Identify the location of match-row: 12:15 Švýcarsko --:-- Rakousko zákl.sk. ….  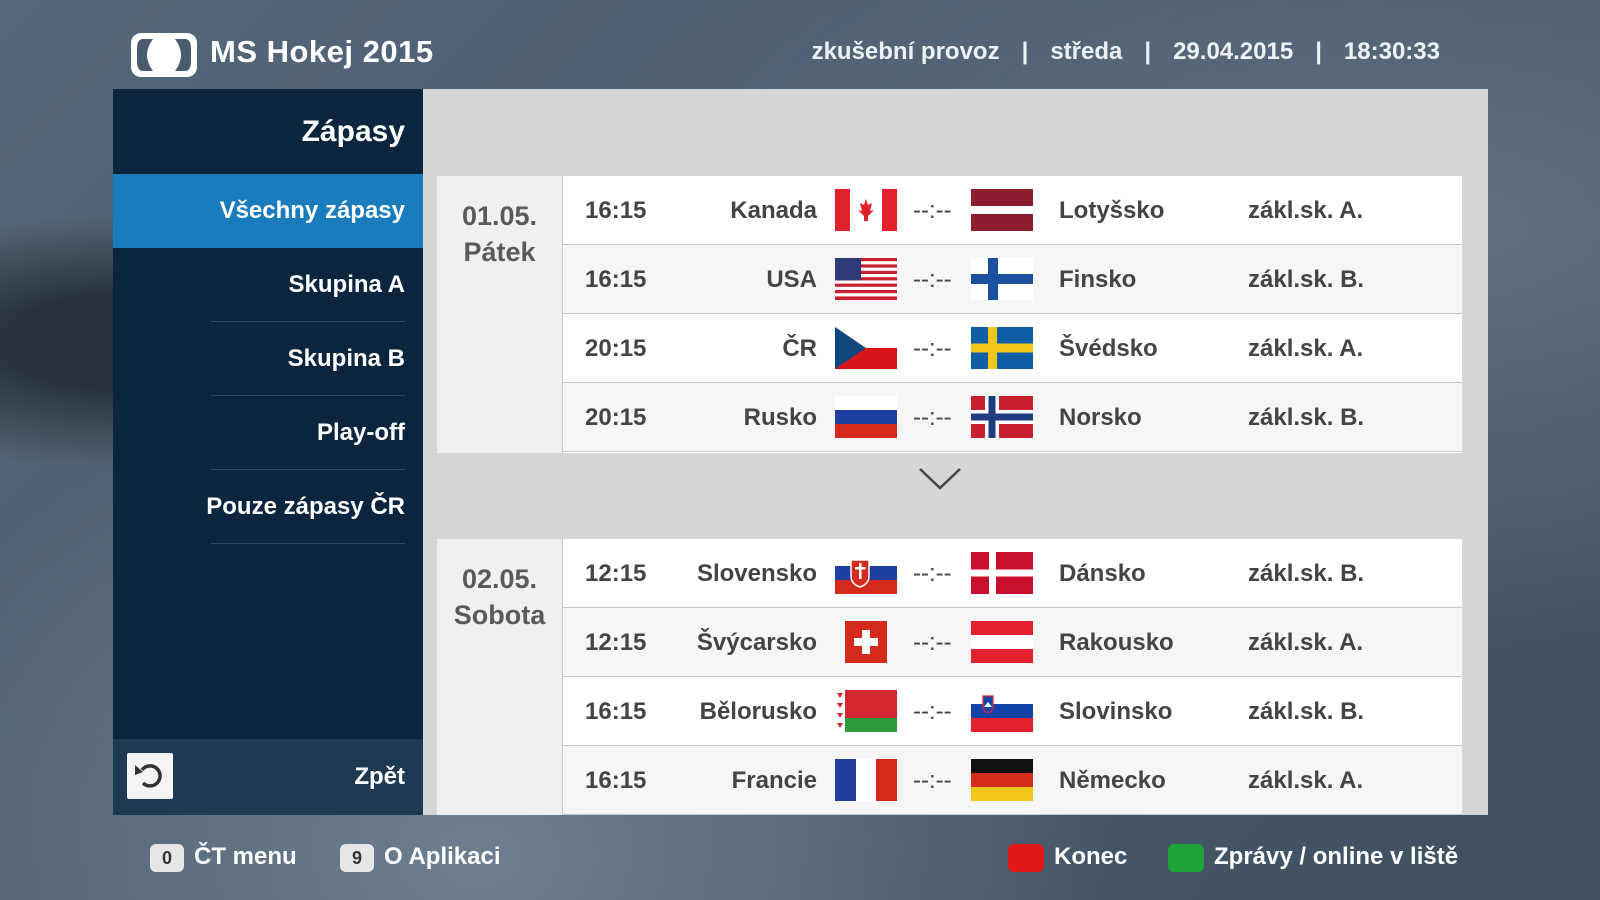
(1012, 642).